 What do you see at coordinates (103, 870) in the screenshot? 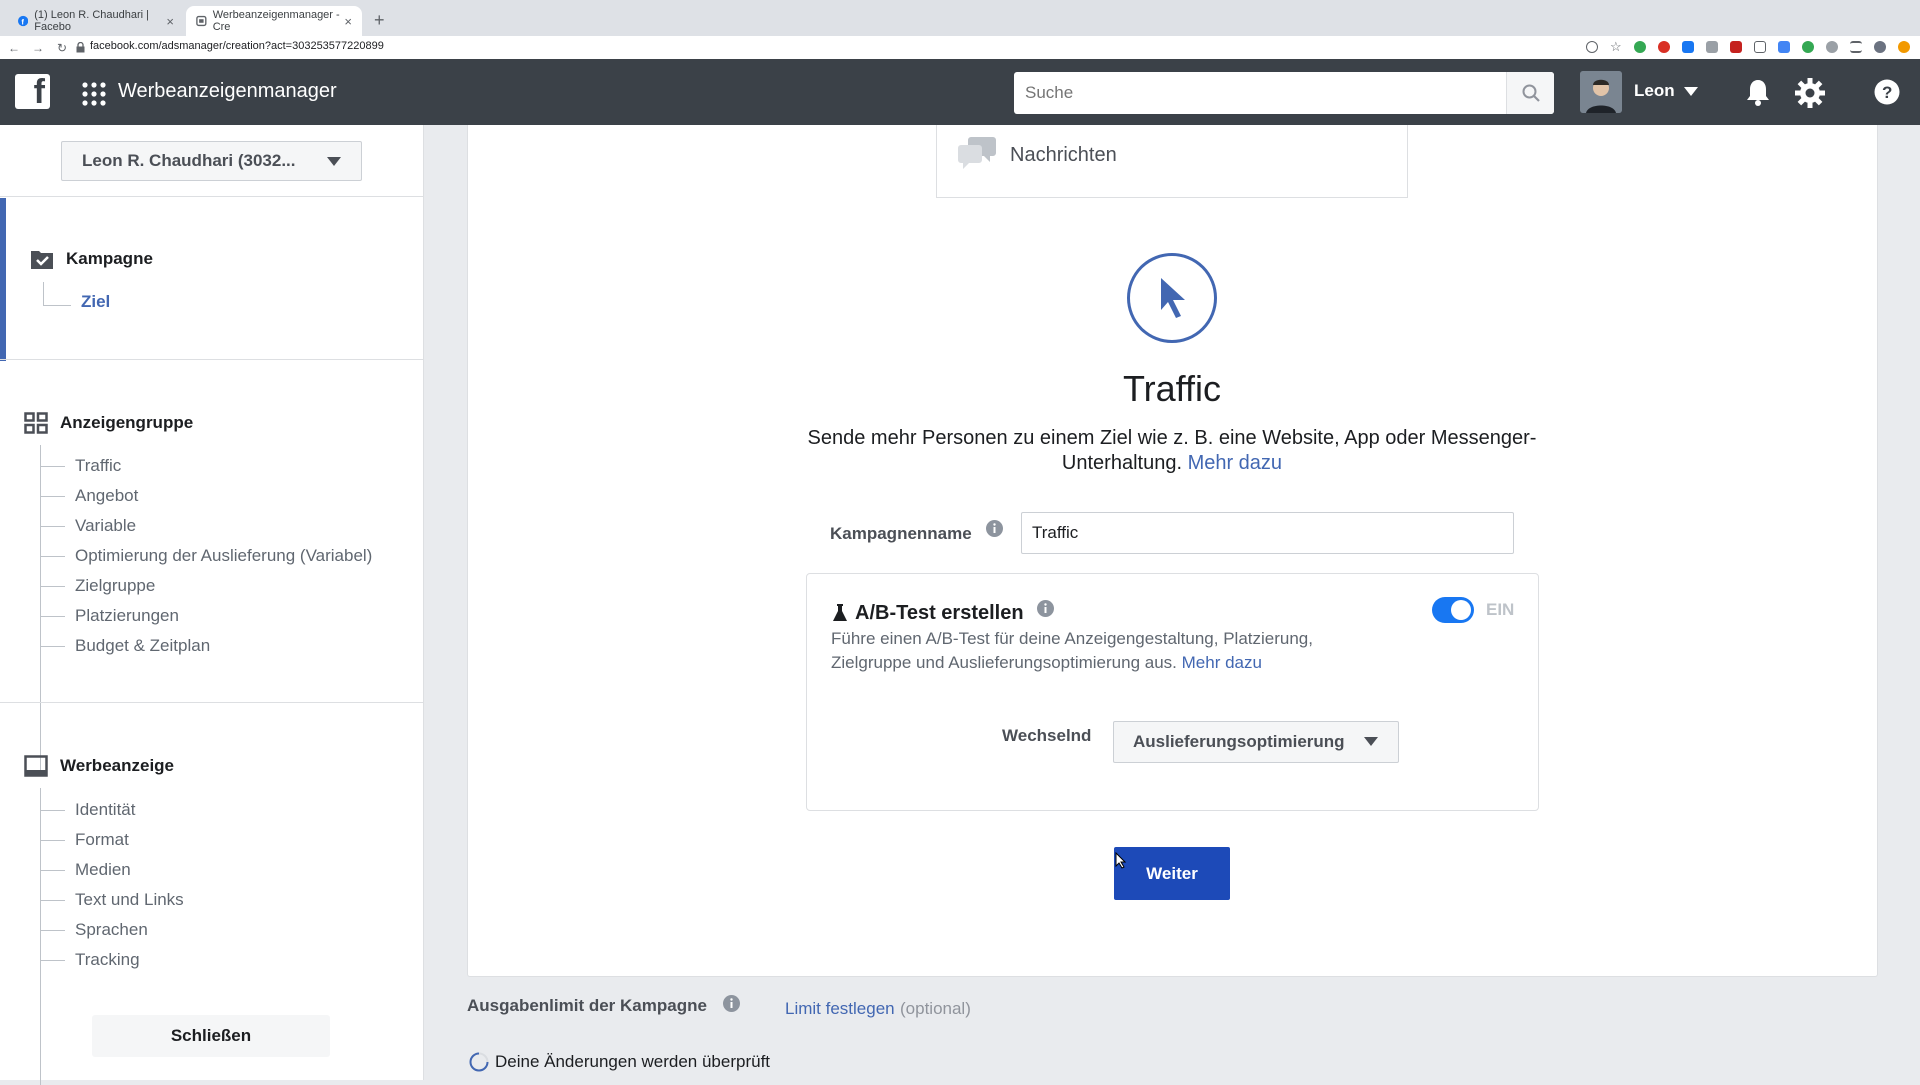
I see `sidebar-item-medien: Medien` at bounding box center [103, 870].